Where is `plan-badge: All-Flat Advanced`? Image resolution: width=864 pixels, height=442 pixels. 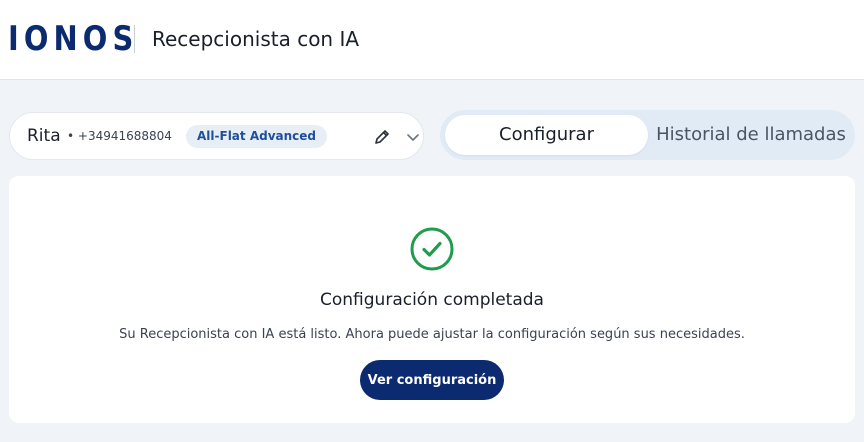
plan-badge: All-Flat Advanced is located at coordinates (256, 136).